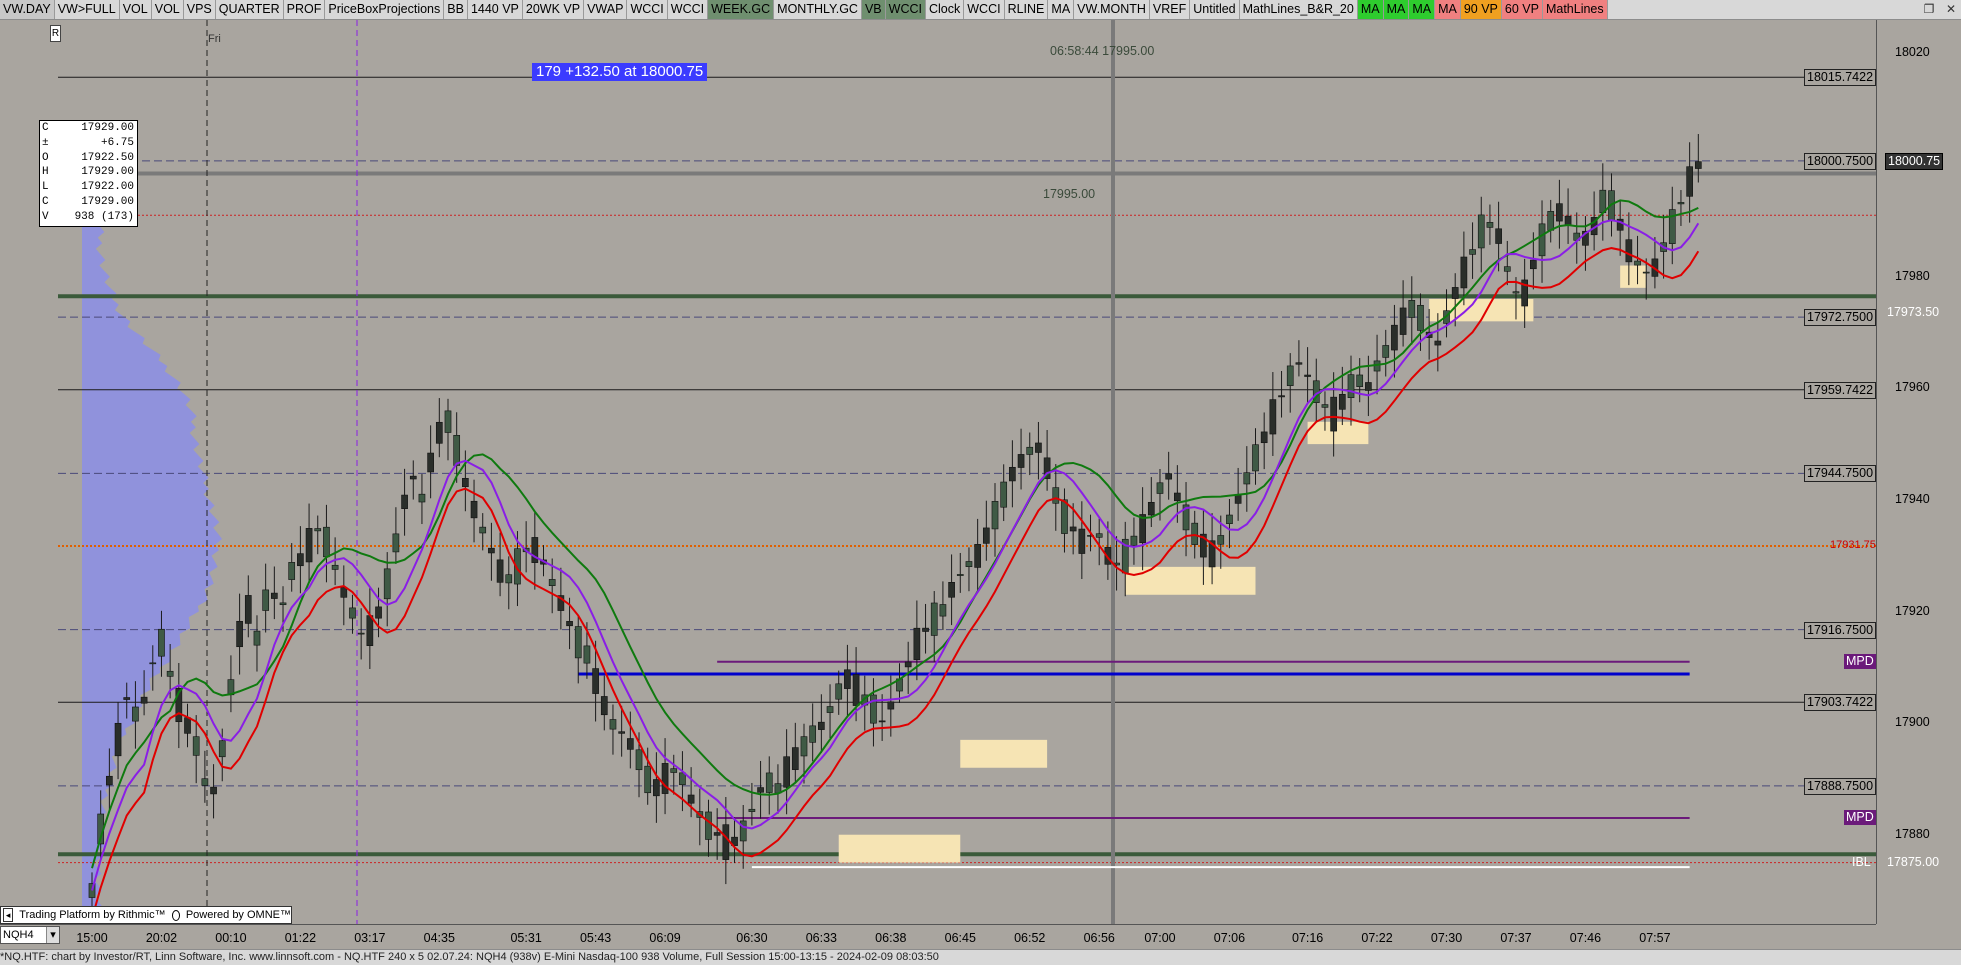 This screenshot has height=965, width=1961. I want to click on toolbar-button-monthly-gc: MONTHLY.GC, so click(818, 9).